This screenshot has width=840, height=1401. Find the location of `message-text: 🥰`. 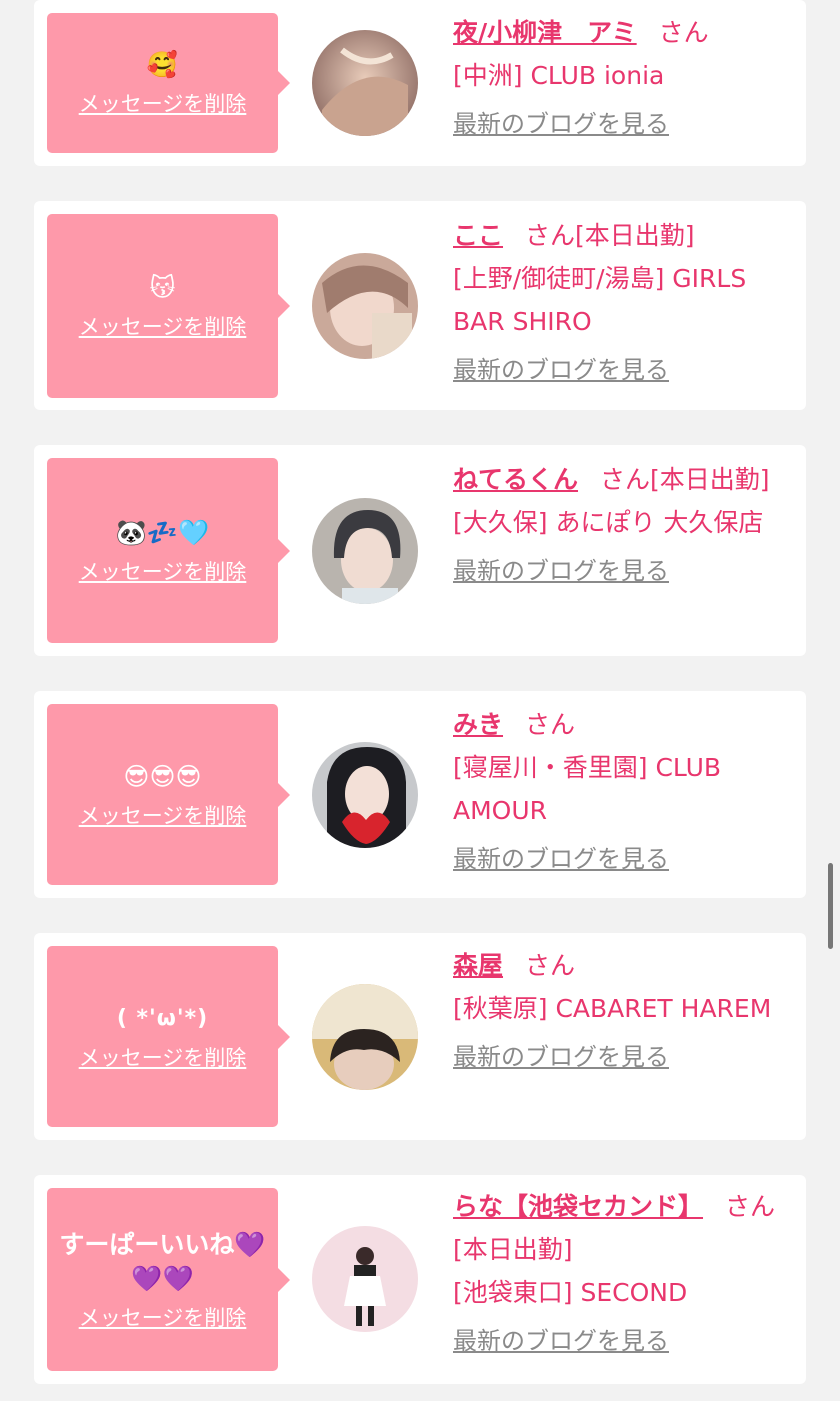

message-text: 🥰 is located at coordinates (162, 64).